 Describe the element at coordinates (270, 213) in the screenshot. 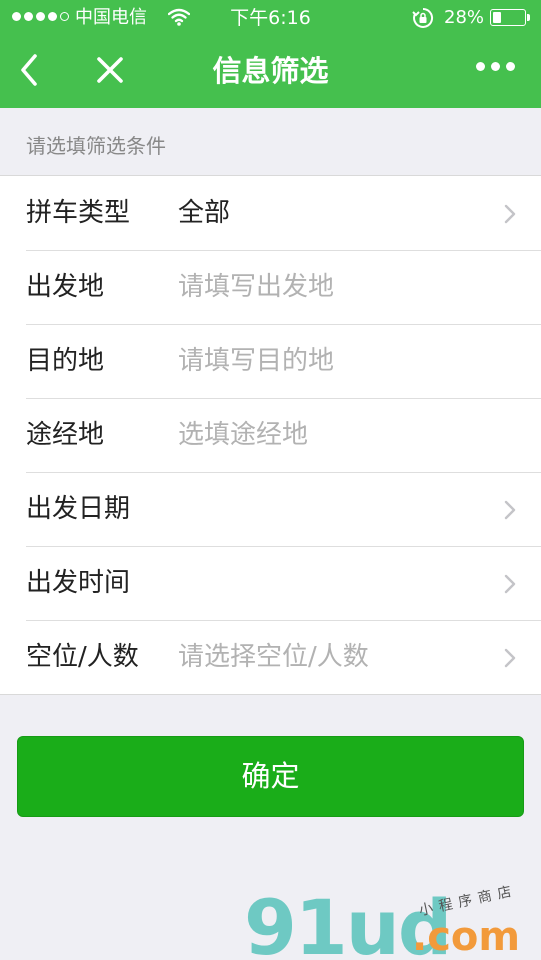

I see `form-row-carpool-type: 拼车类型 全部` at that location.